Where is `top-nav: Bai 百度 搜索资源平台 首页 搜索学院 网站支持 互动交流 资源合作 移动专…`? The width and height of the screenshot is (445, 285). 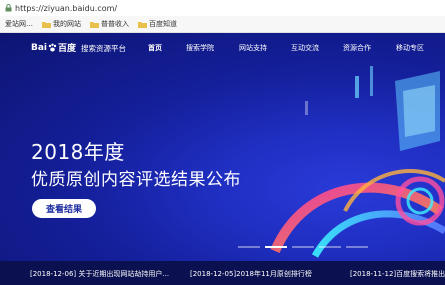
top-nav: Bai 百度 搜索资源平台 首页 搜索学院 网站支持 互动交流 资源合作 移动专… is located at coordinates (222, 47).